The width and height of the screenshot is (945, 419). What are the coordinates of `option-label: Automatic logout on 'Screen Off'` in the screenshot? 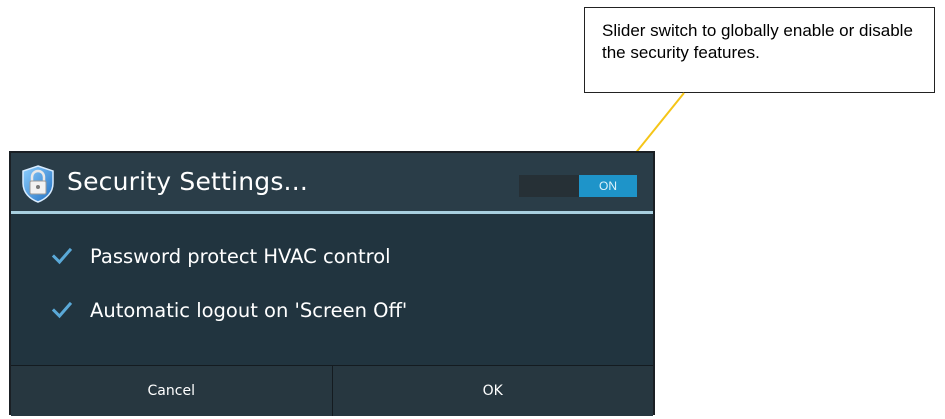 It's located at (249, 310).